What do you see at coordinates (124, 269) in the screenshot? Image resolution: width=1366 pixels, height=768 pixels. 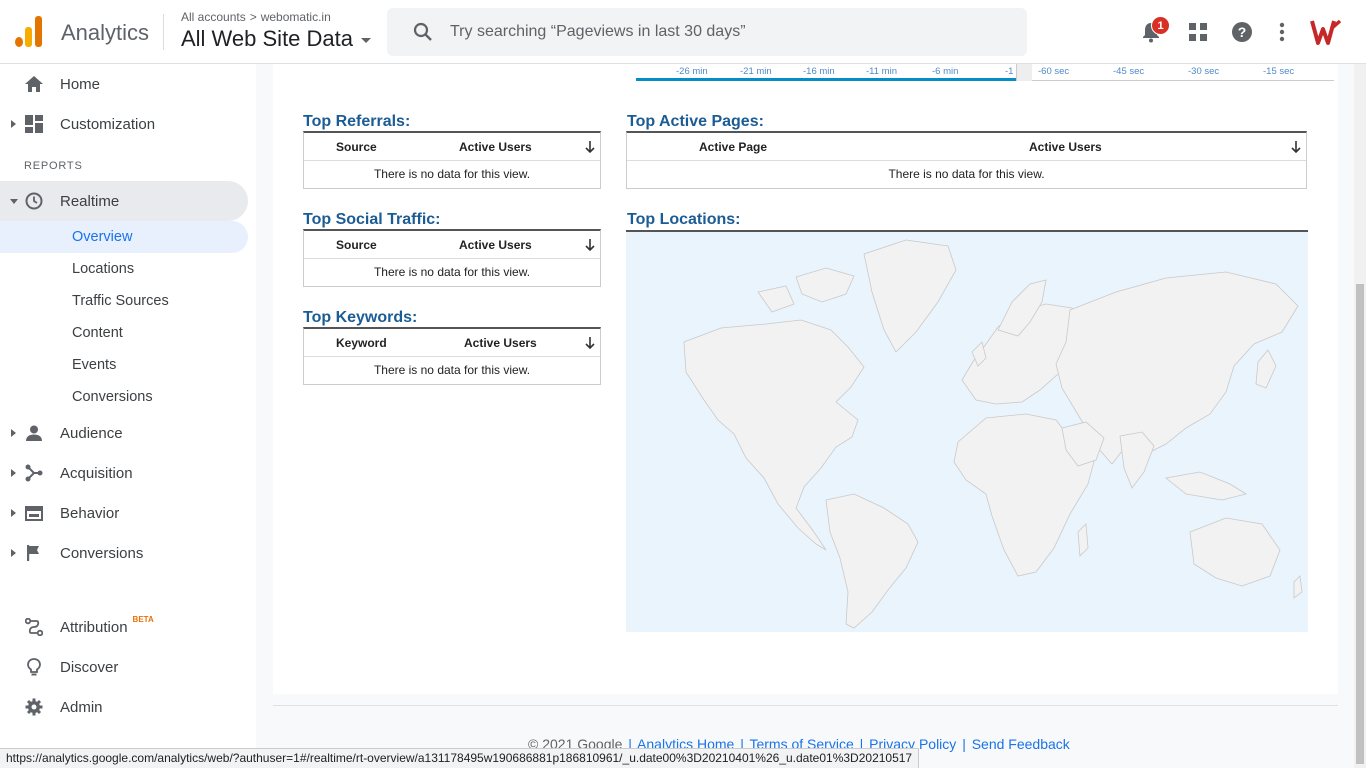 I see `nav-realtime-locations: Locations` at bounding box center [124, 269].